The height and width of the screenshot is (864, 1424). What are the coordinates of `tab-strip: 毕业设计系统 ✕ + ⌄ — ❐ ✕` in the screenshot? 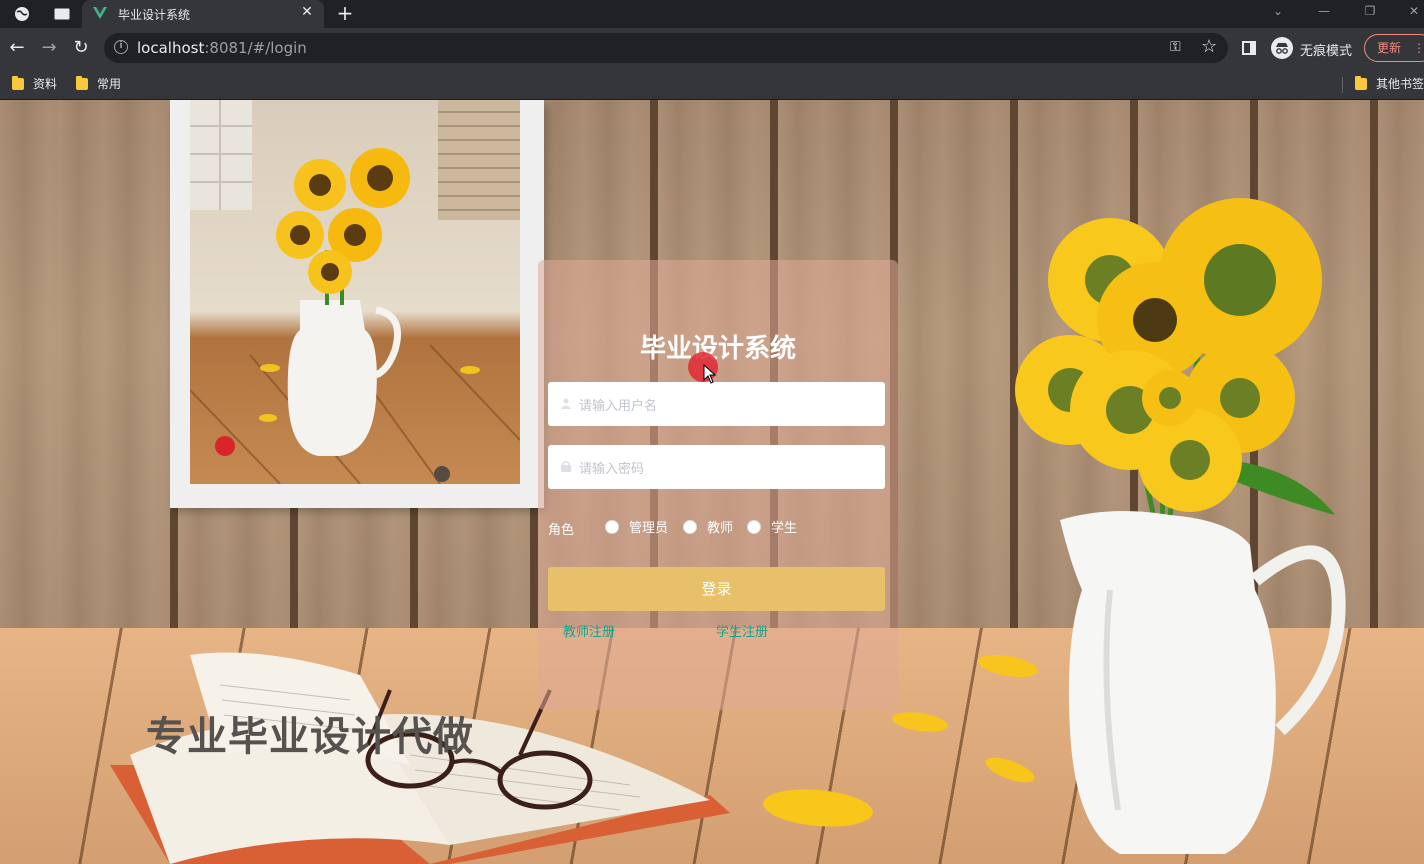 It's located at (712, 14).